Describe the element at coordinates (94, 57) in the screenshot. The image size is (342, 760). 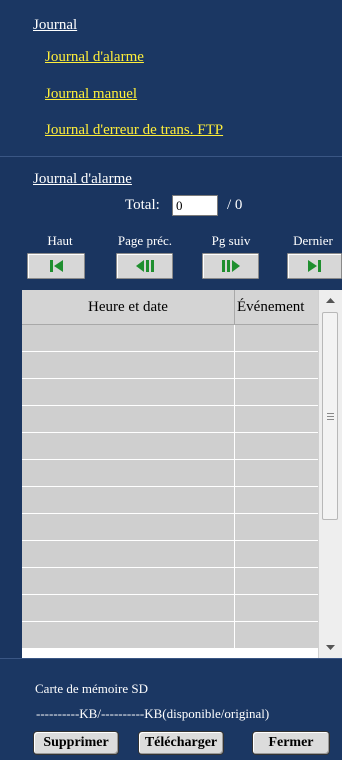
I see `link-alarm-log: Journal d'alarme` at that location.